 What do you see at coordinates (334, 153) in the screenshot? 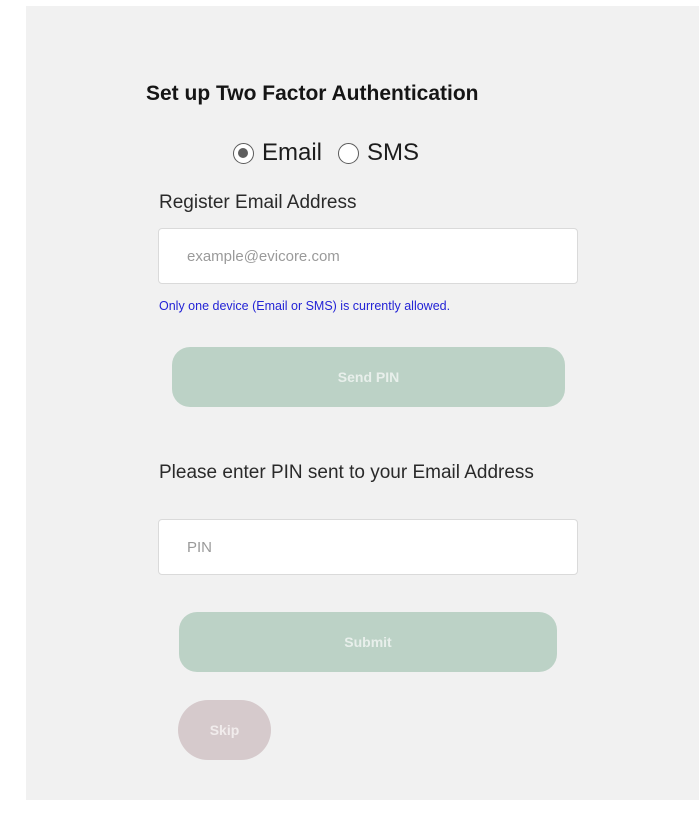
I see `auth-method-radio-group: Email SMS` at bounding box center [334, 153].